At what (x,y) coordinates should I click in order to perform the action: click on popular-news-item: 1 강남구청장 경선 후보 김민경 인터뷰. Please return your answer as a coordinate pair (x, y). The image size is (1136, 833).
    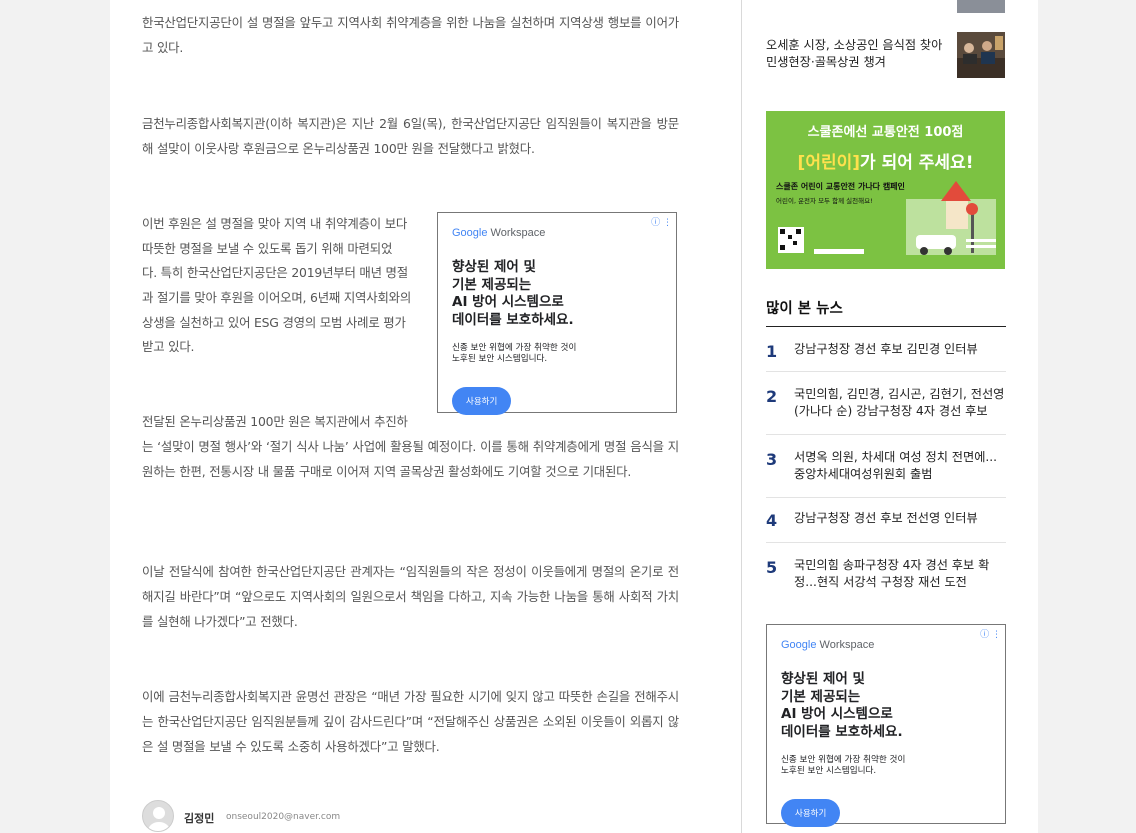
    Looking at the image, I should click on (886, 349).